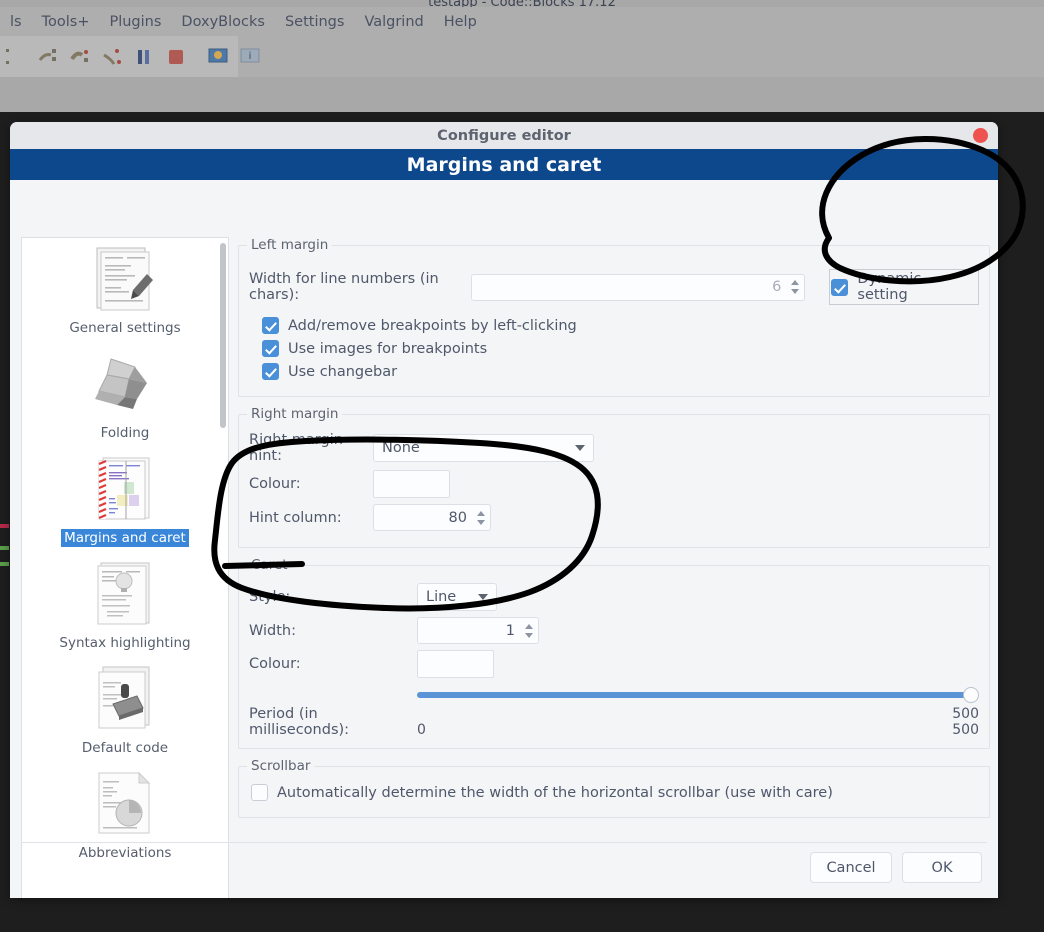 The image size is (1044, 932). Describe the element at coordinates (80, 57) in the screenshot. I see `debug-next-instruction-icon` at that location.